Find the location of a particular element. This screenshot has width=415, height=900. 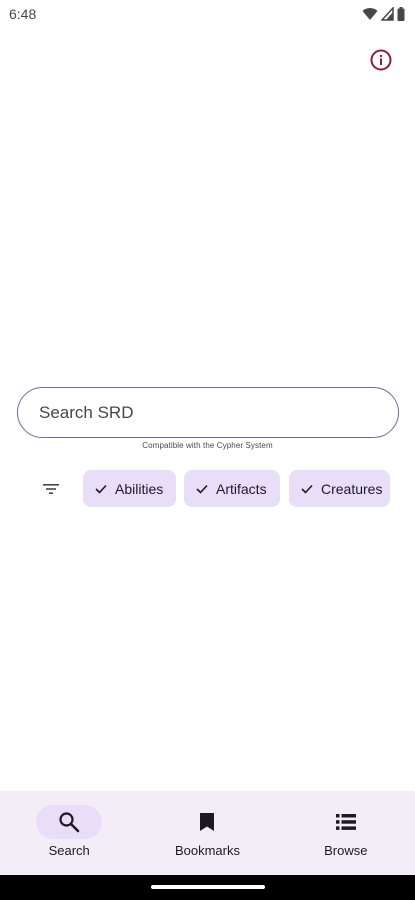

chip-label: Artifacts is located at coordinates (241, 488).